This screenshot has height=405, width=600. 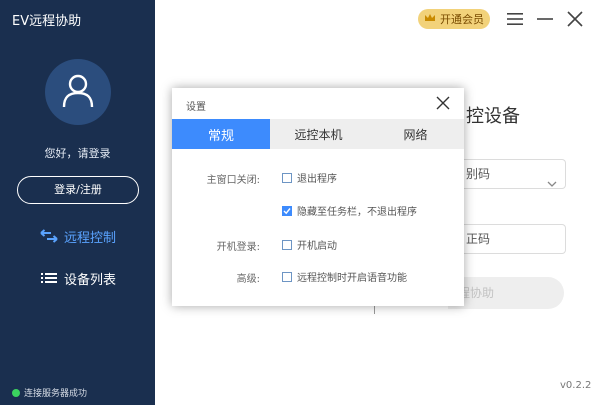 What do you see at coordinates (506, 293) in the screenshot?
I see `start-remote-assist-button: 程协助` at bounding box center [506, 293].